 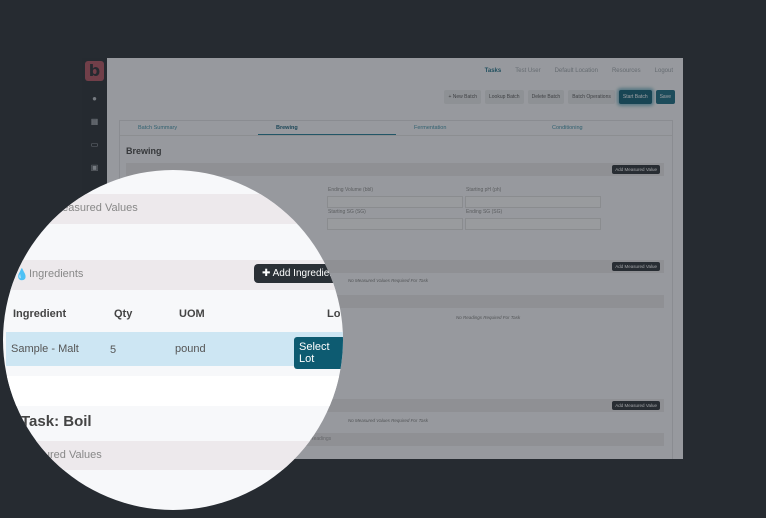 I want to click on tab-brewing: Brewing, so click(x=327, y=128).